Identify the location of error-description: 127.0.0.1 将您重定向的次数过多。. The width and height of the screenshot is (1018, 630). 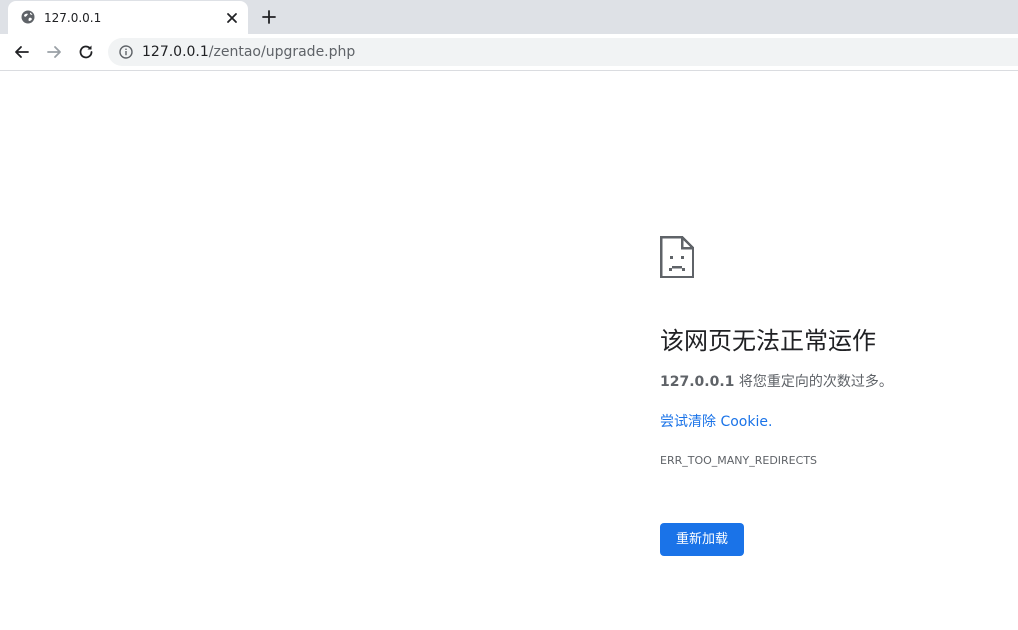
(776, 382).